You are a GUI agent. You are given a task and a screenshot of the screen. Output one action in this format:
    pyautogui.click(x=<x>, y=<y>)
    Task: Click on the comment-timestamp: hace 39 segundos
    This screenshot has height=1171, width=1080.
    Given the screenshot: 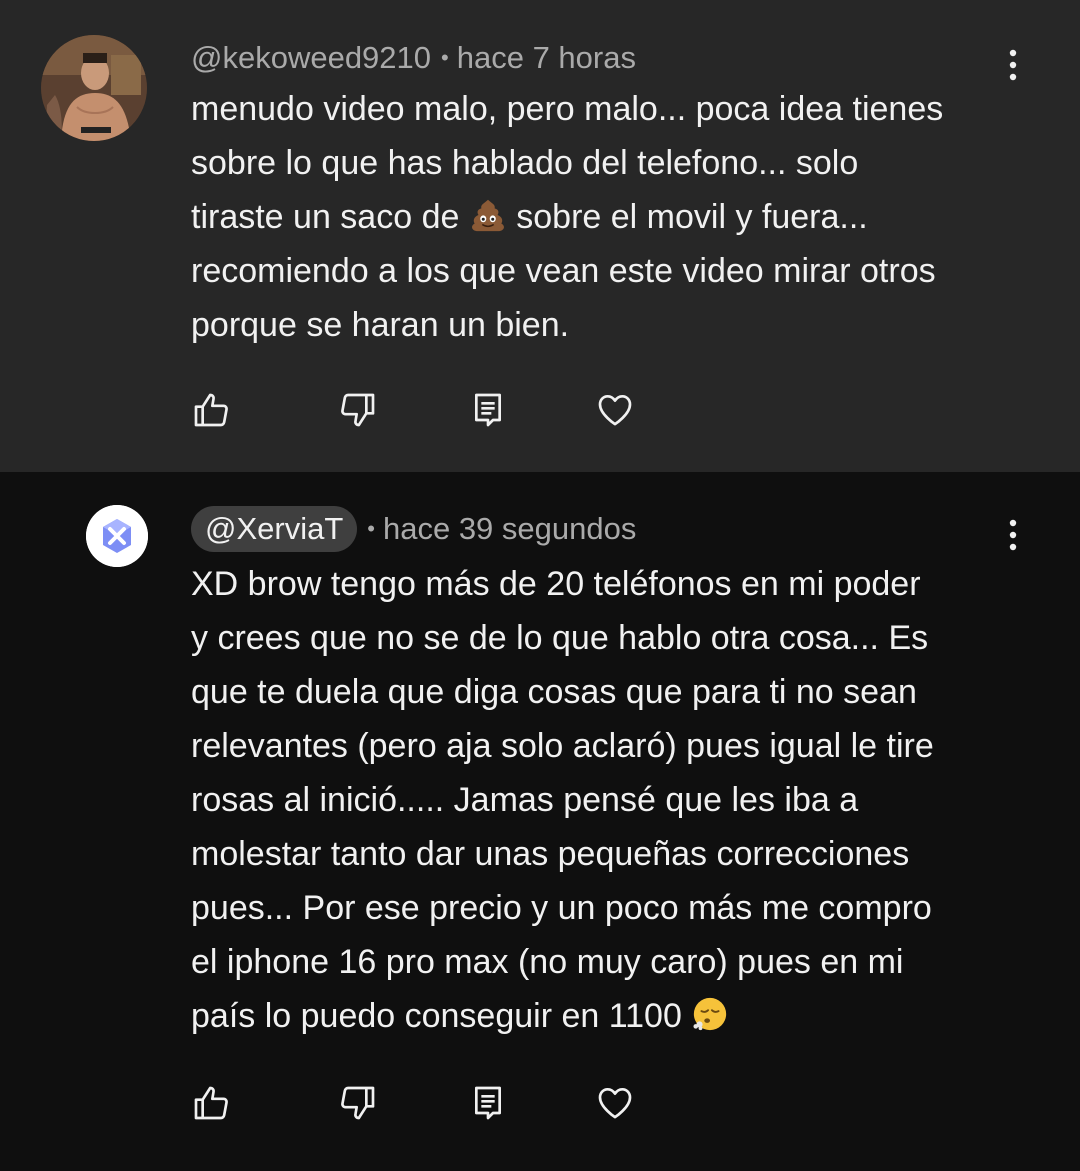 What is the action you would take?
    pyautogui.click(x=509, y=528)
    